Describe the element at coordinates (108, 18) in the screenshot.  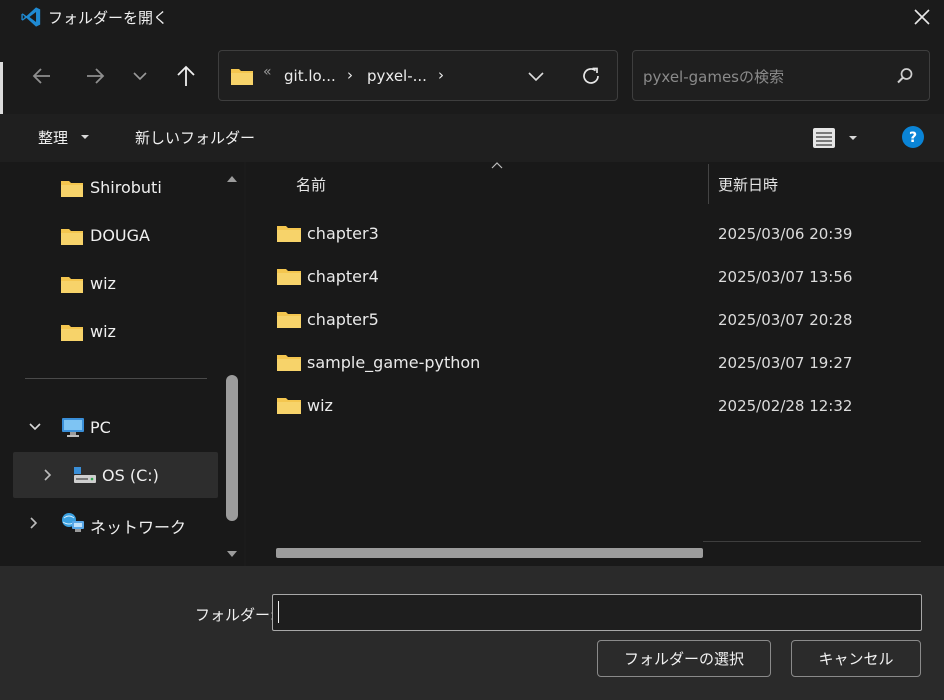
I see `window-title: フォルダーを開く` at that location.